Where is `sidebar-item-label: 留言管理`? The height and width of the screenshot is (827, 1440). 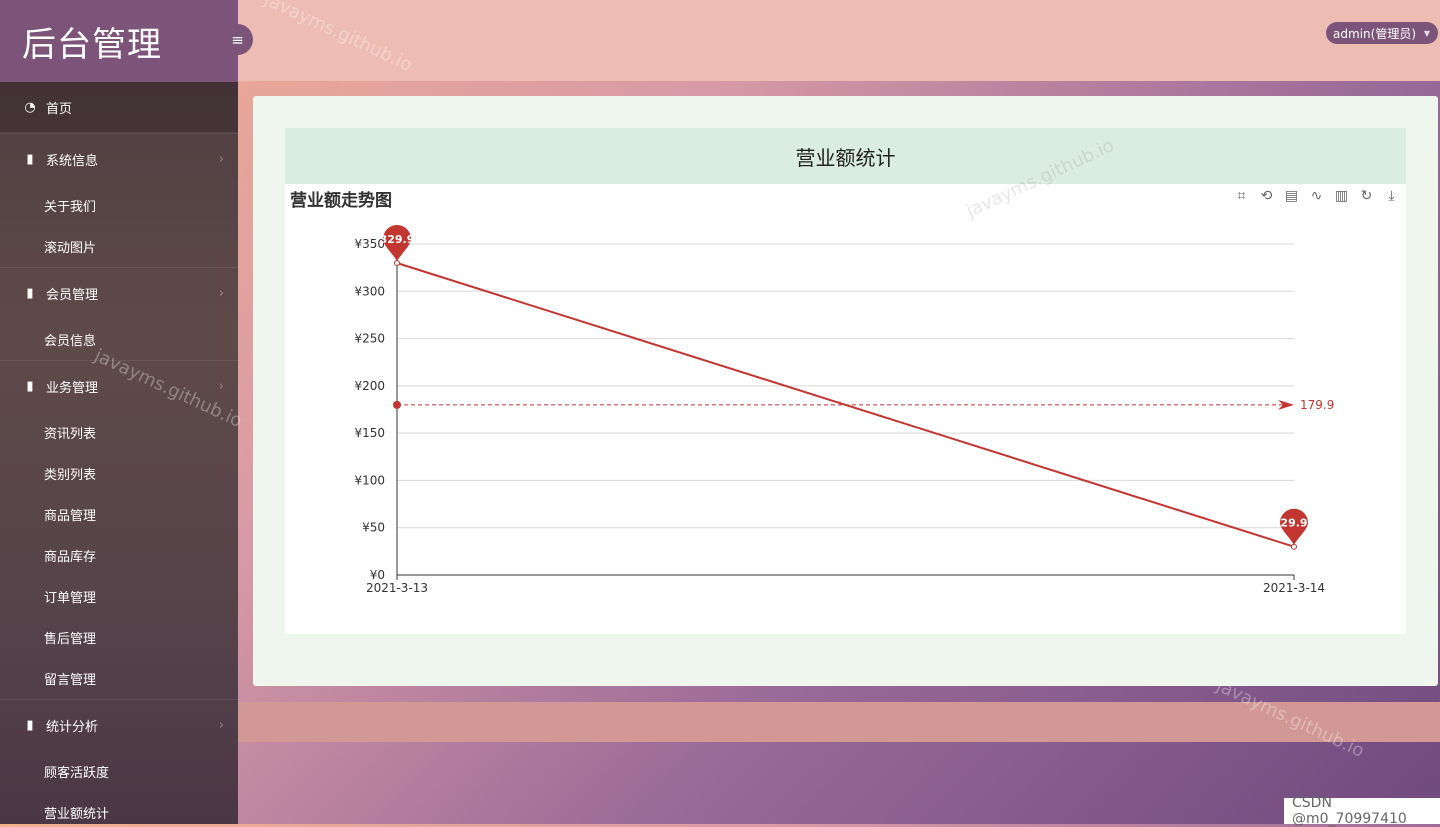 sidebar-item-label: 留言管理 is located at coordinates (70, 680).